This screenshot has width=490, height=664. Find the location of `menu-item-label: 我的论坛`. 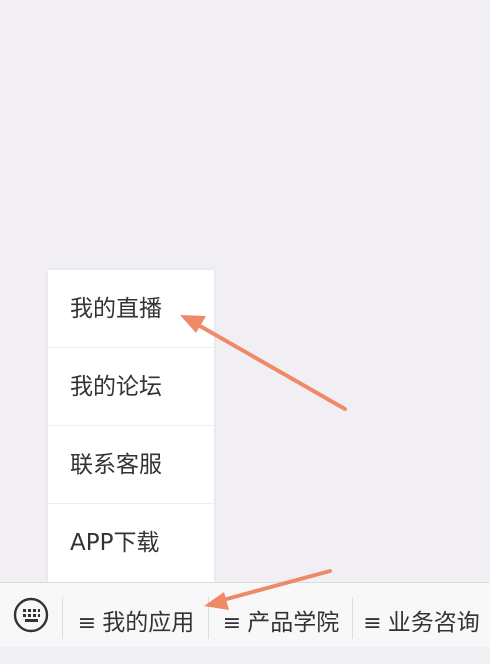

menu-item-label: 我的论坛 is located at coordinates (116, 387).